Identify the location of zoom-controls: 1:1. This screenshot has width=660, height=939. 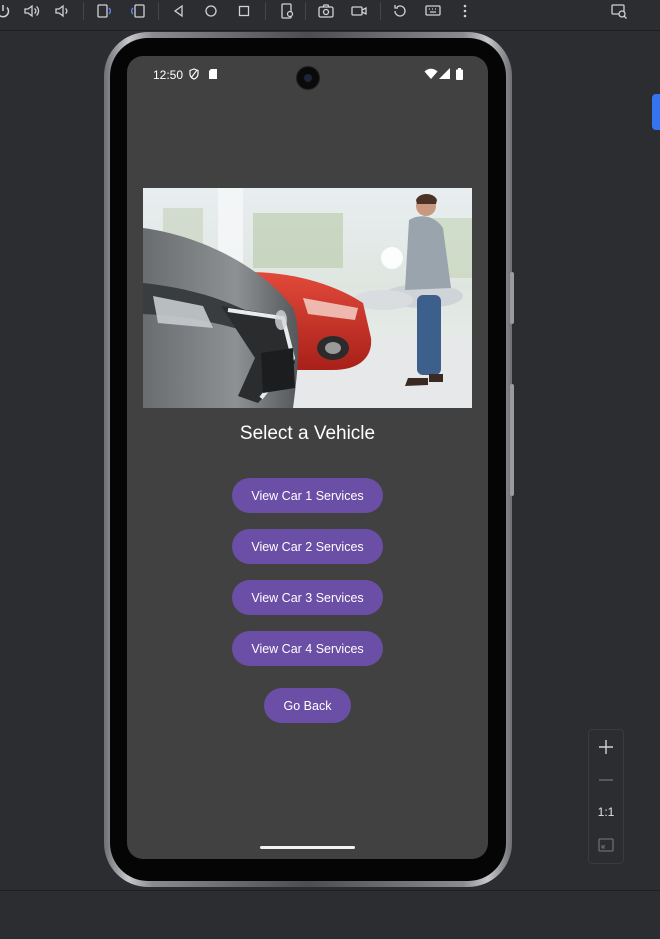
(606, 796).